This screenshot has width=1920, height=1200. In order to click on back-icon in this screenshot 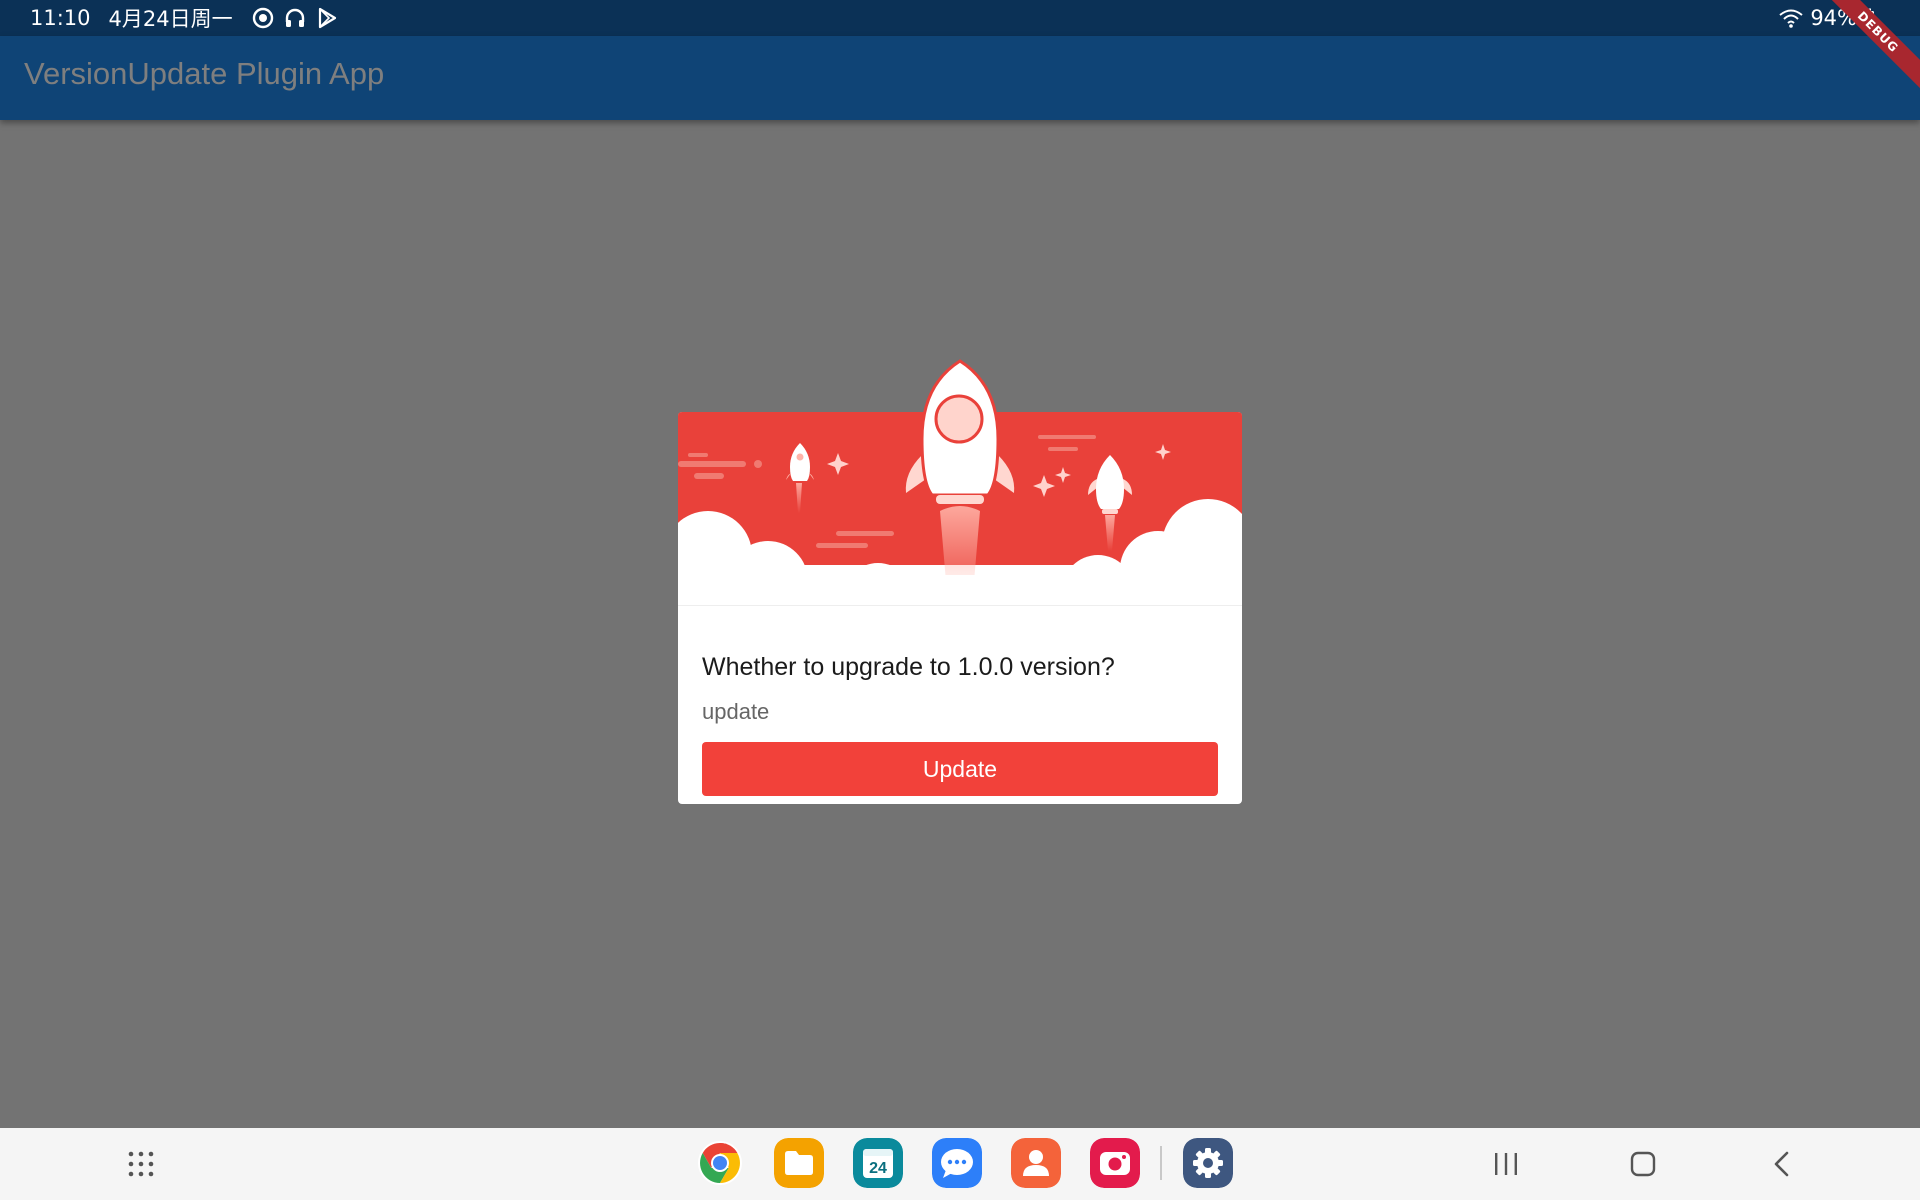, I will do `click(1782, 1164)`.